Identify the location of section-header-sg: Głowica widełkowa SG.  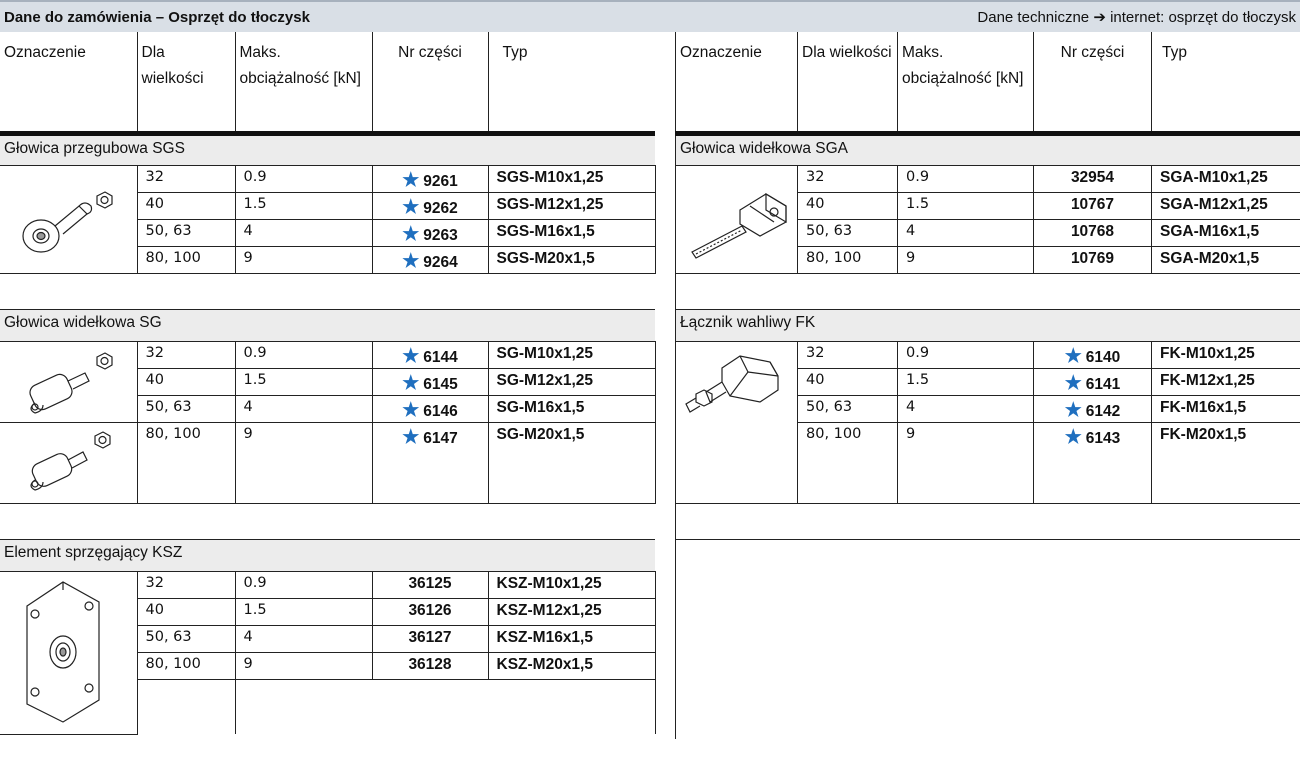
(327, 325).